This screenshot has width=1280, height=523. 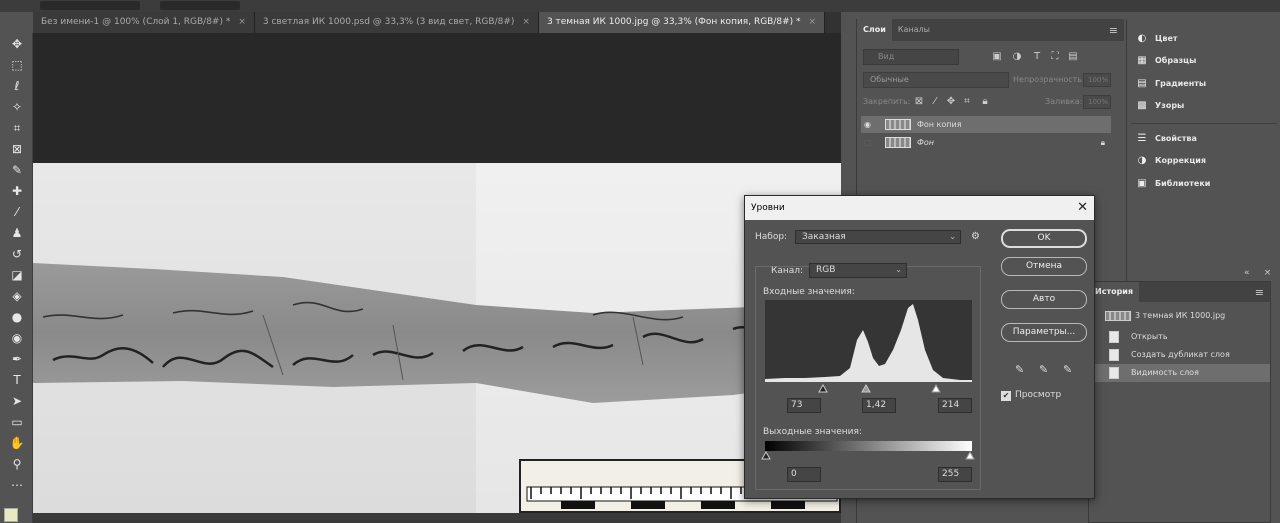 I want to click on ok-button: OK, so click(x=1044, y=238).